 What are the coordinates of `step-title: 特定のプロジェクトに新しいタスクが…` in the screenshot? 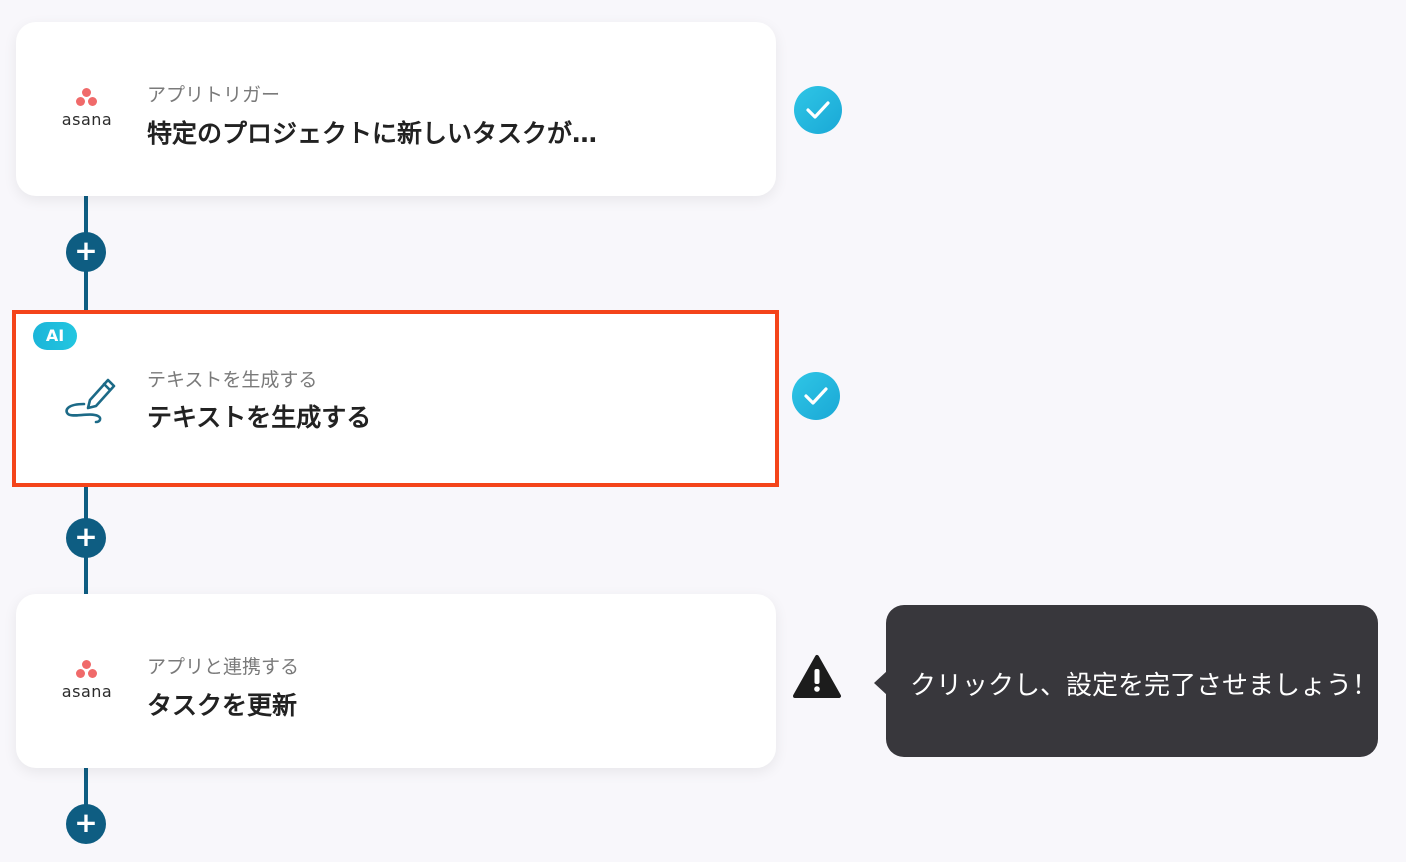 It's located at (372, 133).